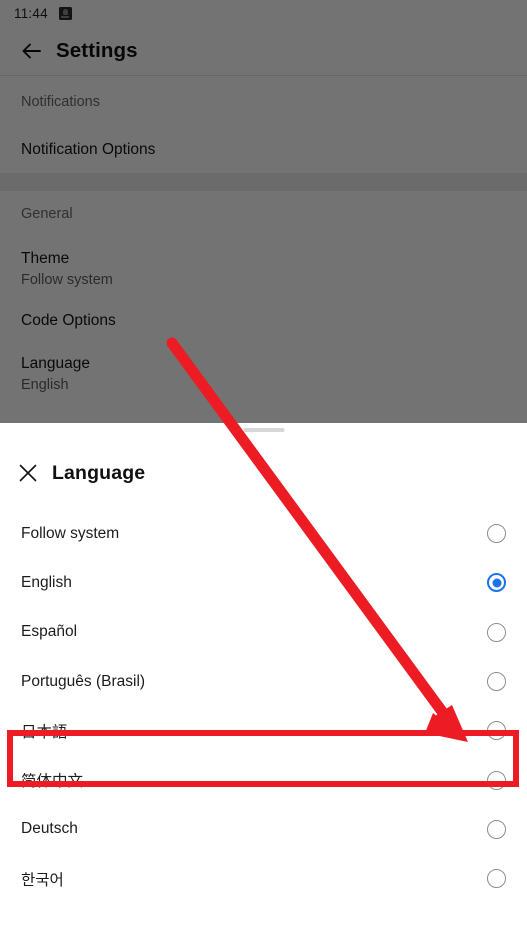  I want to click on language-option-label: 简体中文, so click(52, 782).